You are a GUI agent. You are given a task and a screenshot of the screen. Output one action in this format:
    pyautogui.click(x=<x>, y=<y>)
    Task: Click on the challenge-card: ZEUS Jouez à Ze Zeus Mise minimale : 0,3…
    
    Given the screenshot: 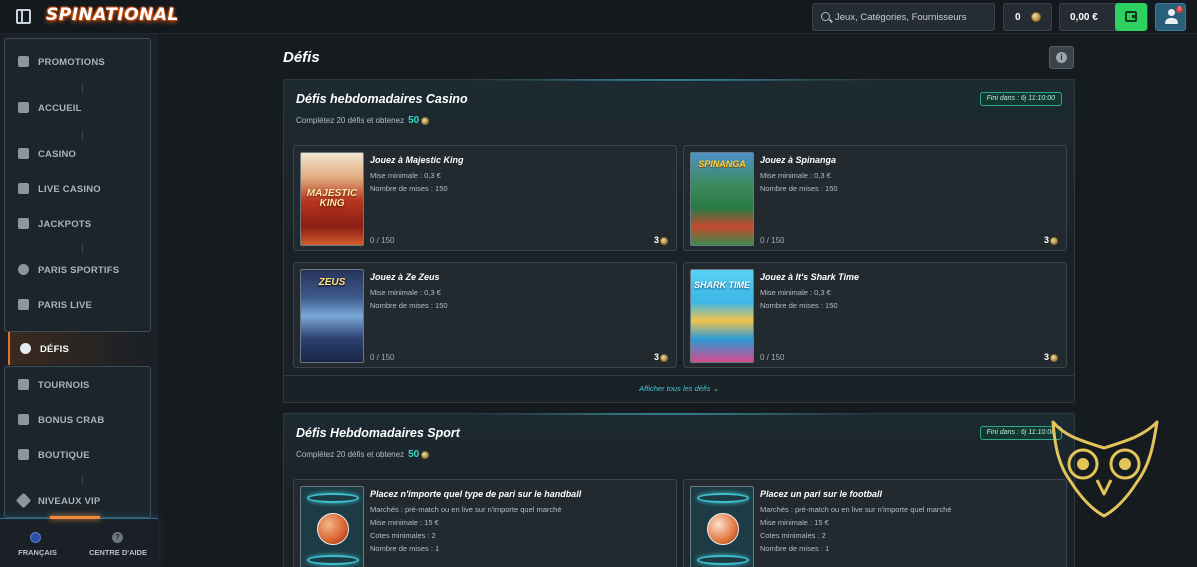 What is the action you would take?
    pyautogui.click(x=485, y=315)
    